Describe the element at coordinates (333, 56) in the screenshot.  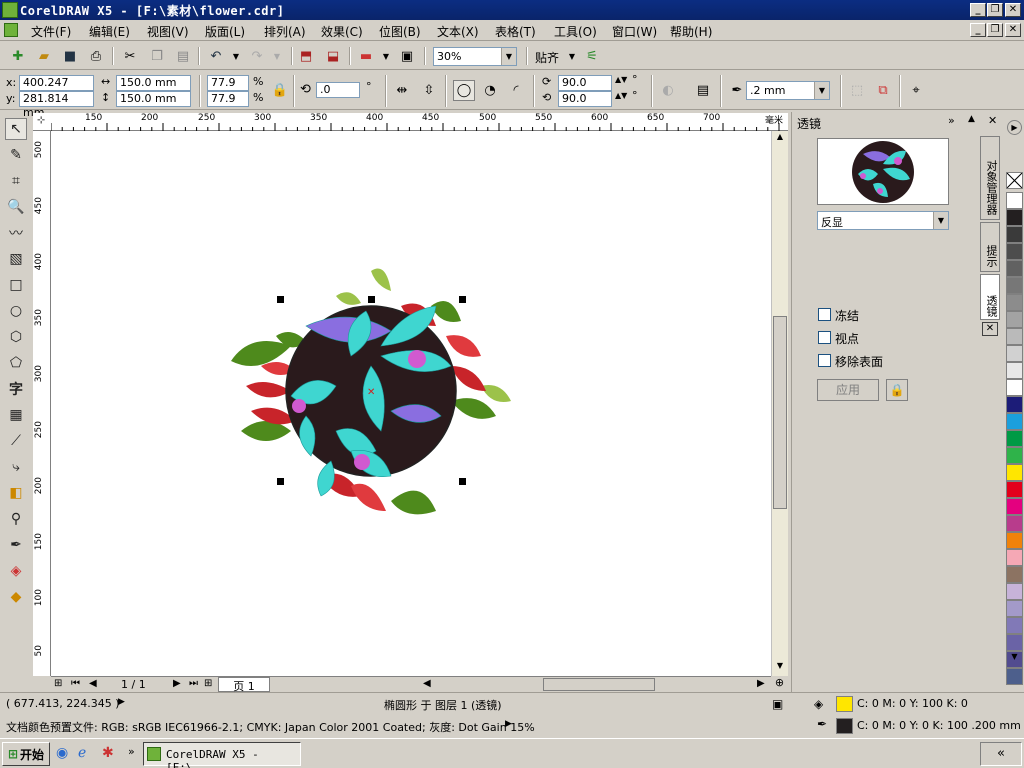
I see `export-icon: ⬓` at that location.